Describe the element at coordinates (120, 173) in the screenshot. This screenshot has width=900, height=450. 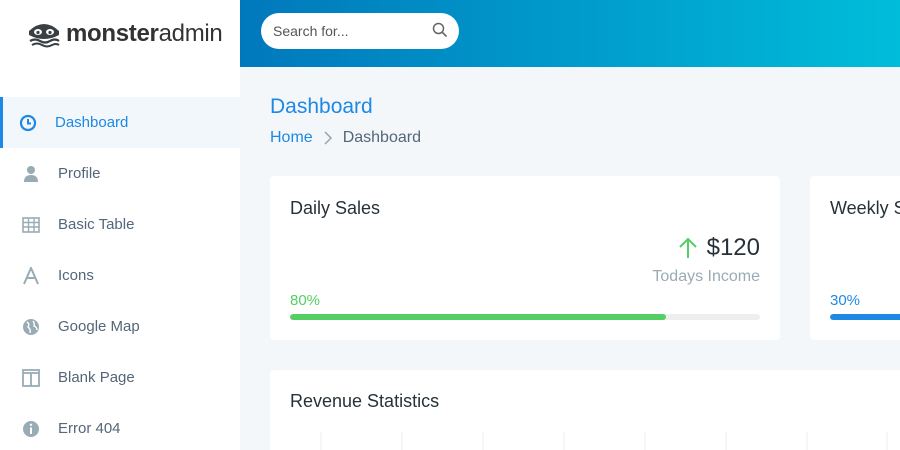
I see `sidebar-item-profile: Profile` at that location.